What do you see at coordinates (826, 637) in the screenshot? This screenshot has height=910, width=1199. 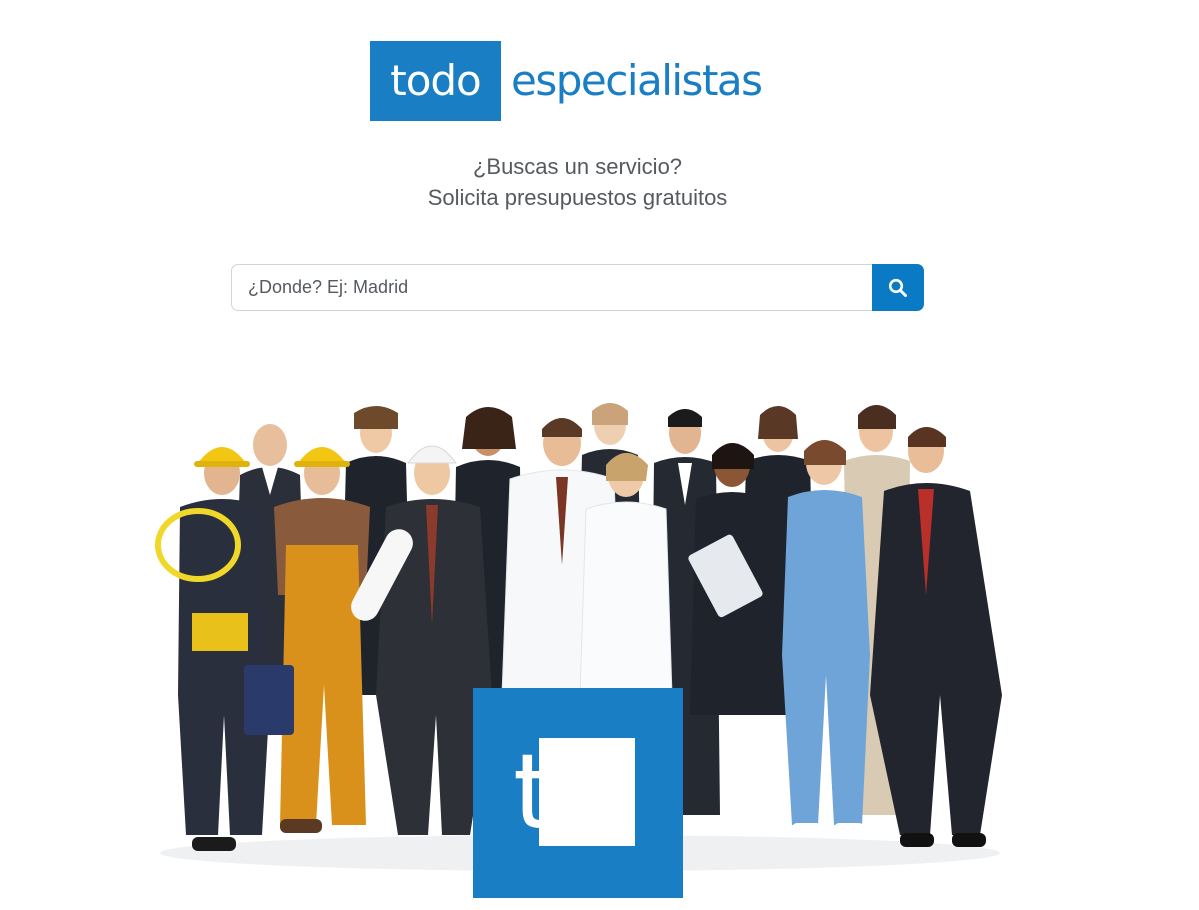 I see `person-nurse` at bounding box center [826, 637].